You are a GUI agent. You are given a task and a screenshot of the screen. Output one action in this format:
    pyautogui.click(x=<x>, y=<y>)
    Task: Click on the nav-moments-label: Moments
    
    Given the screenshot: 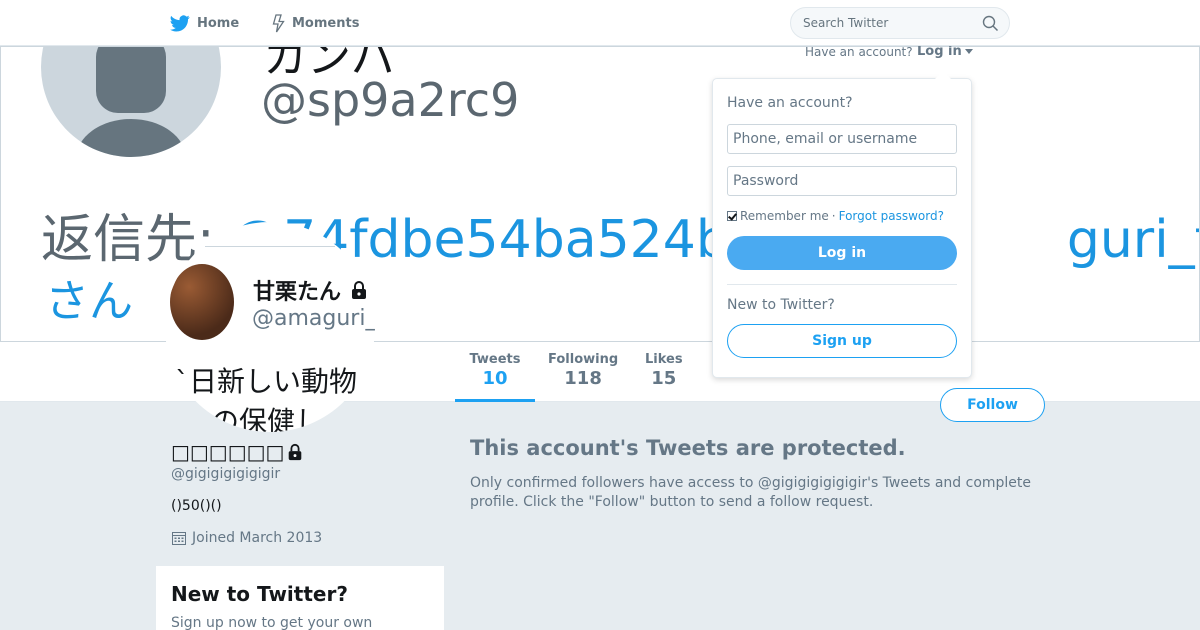 What is the action you would take?
    pyautogui.click(x=326, y=23)
    